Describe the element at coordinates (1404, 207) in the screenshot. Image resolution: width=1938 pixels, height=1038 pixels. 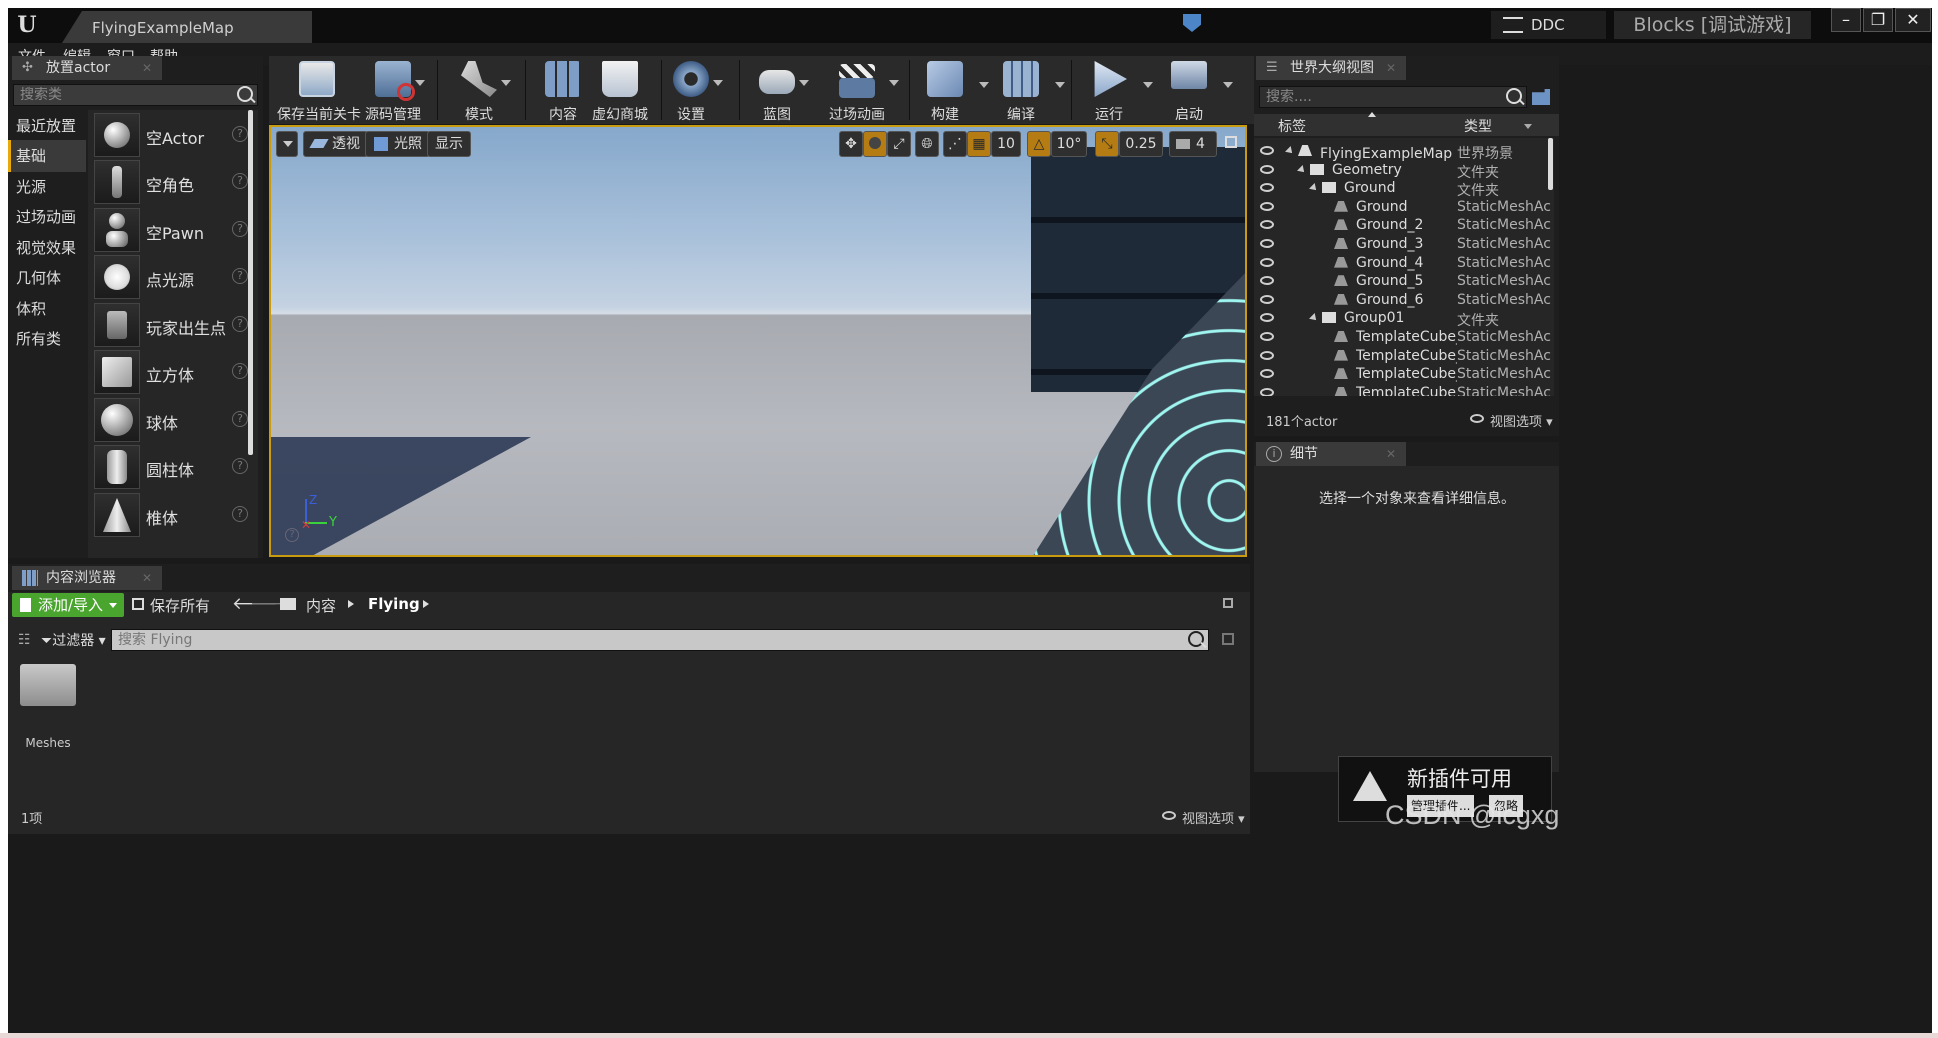
I see `outliner-row: Ground StaticMeshAc` at that location.